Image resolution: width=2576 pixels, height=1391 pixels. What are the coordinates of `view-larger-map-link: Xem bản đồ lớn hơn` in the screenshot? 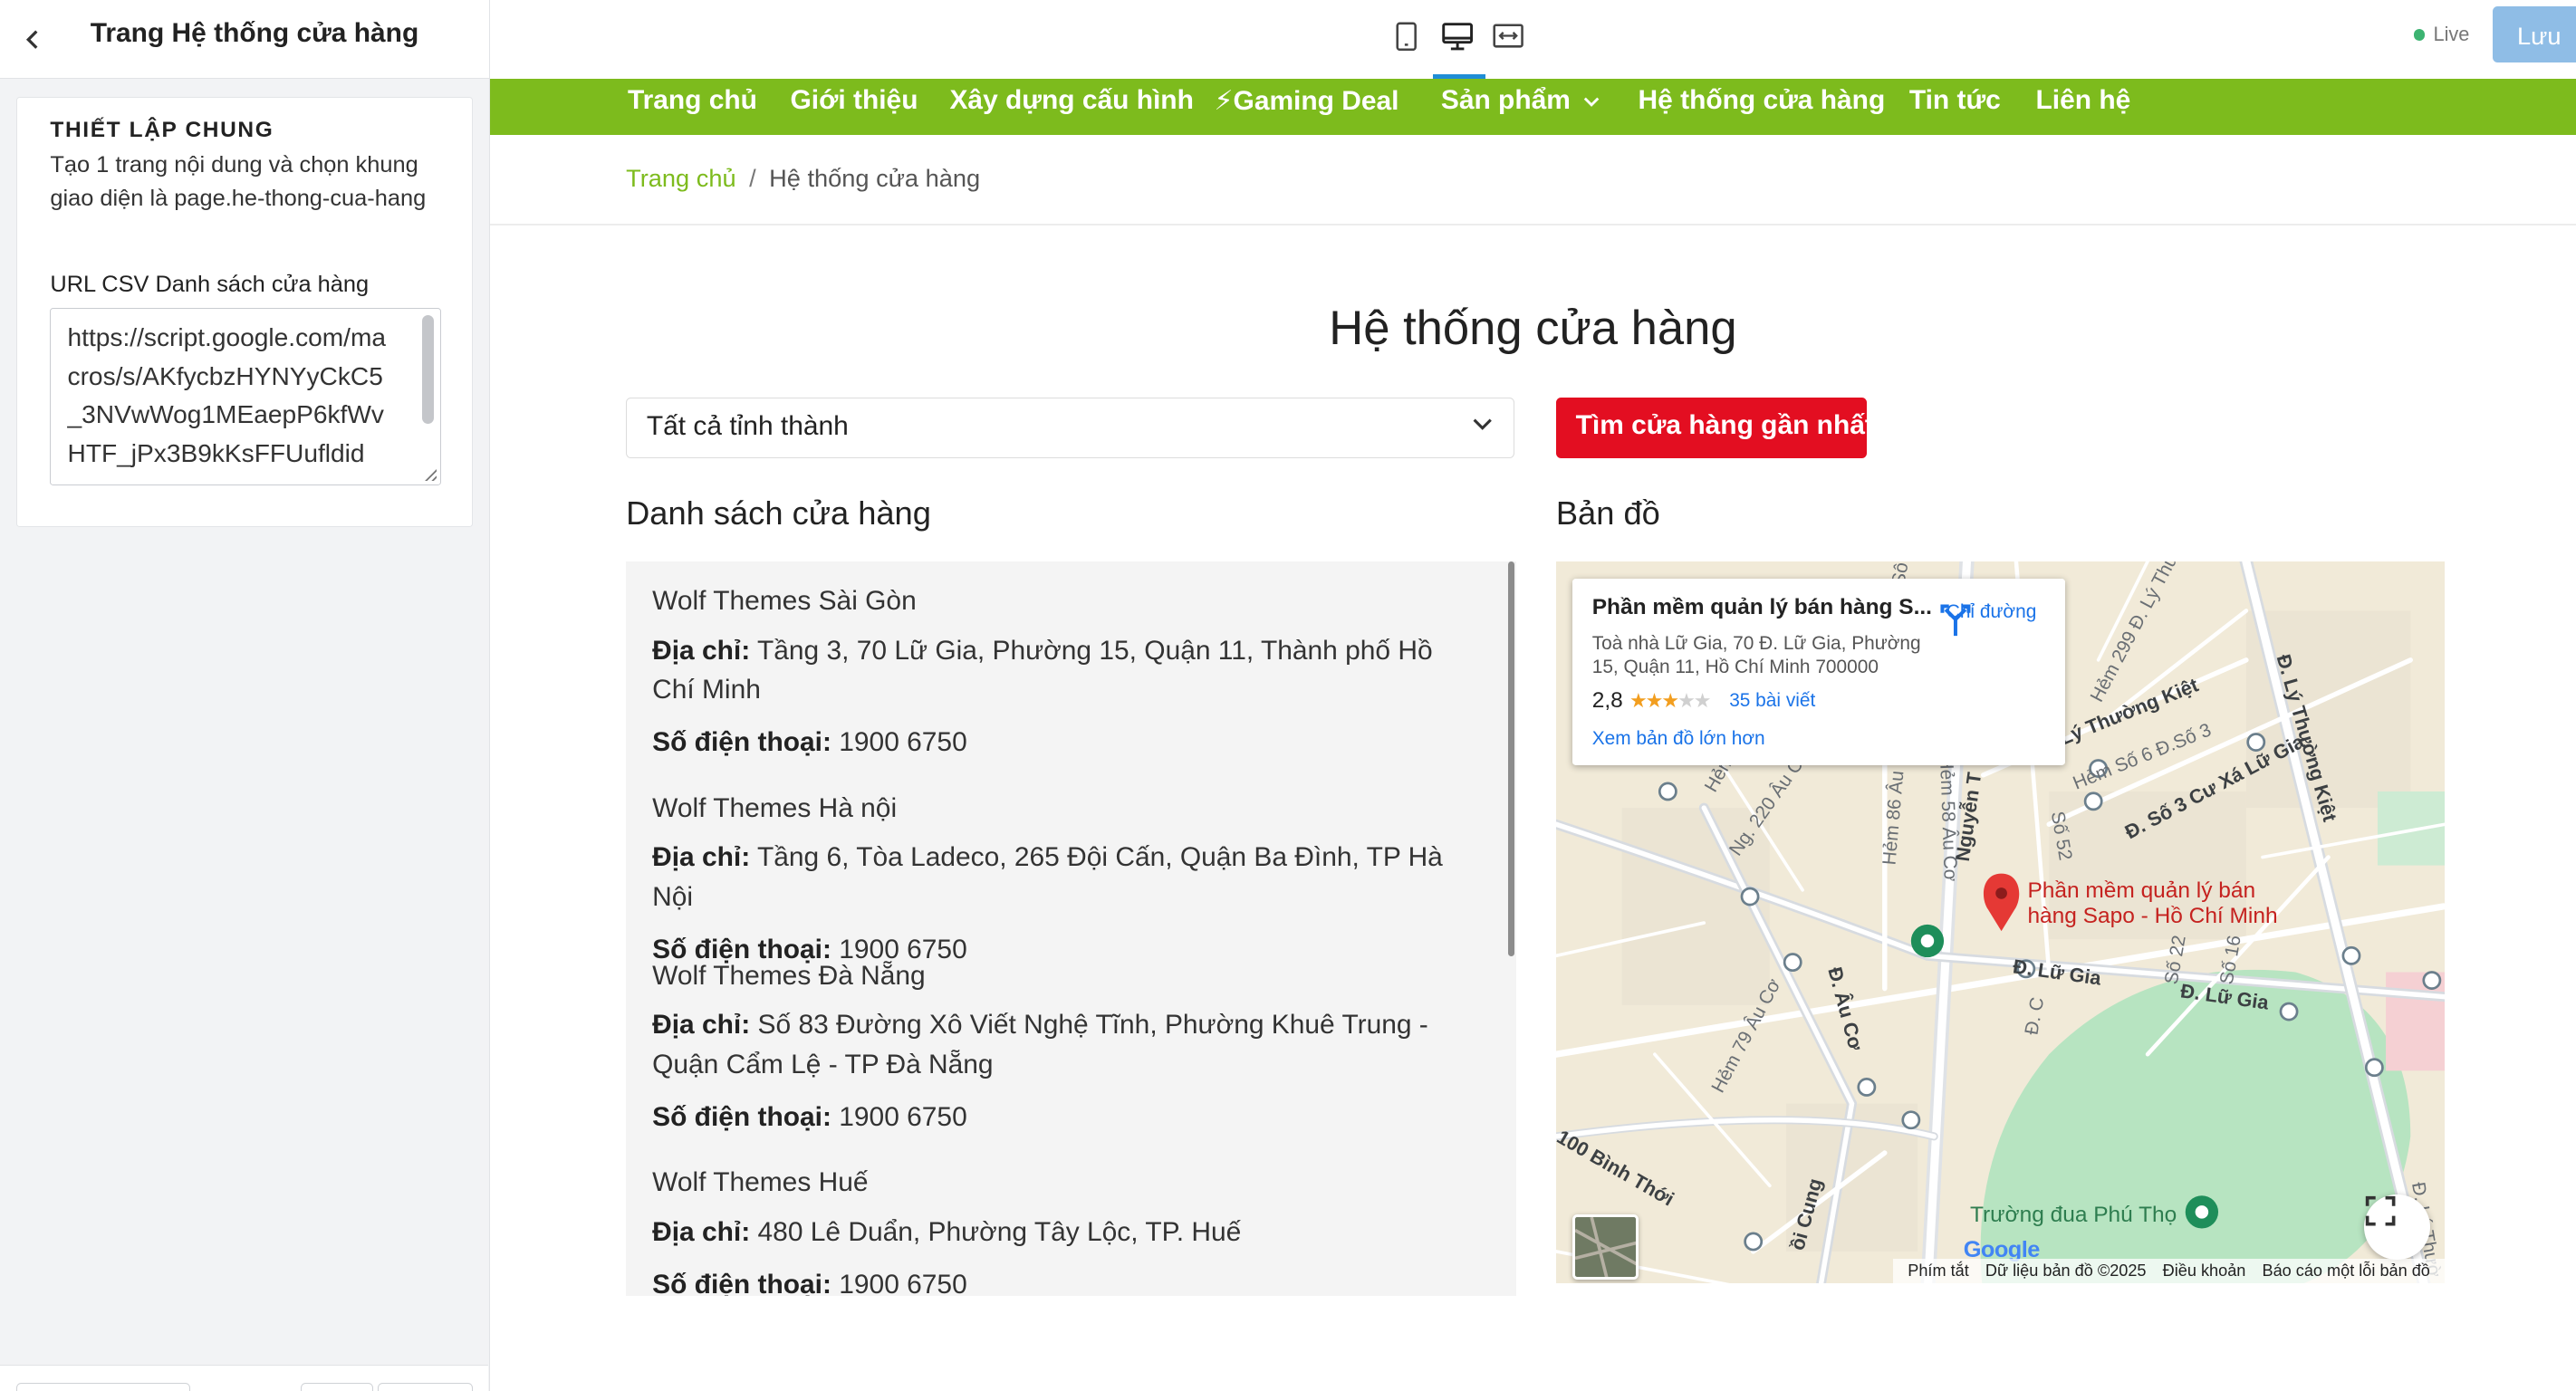 It's located at (1678, 739).